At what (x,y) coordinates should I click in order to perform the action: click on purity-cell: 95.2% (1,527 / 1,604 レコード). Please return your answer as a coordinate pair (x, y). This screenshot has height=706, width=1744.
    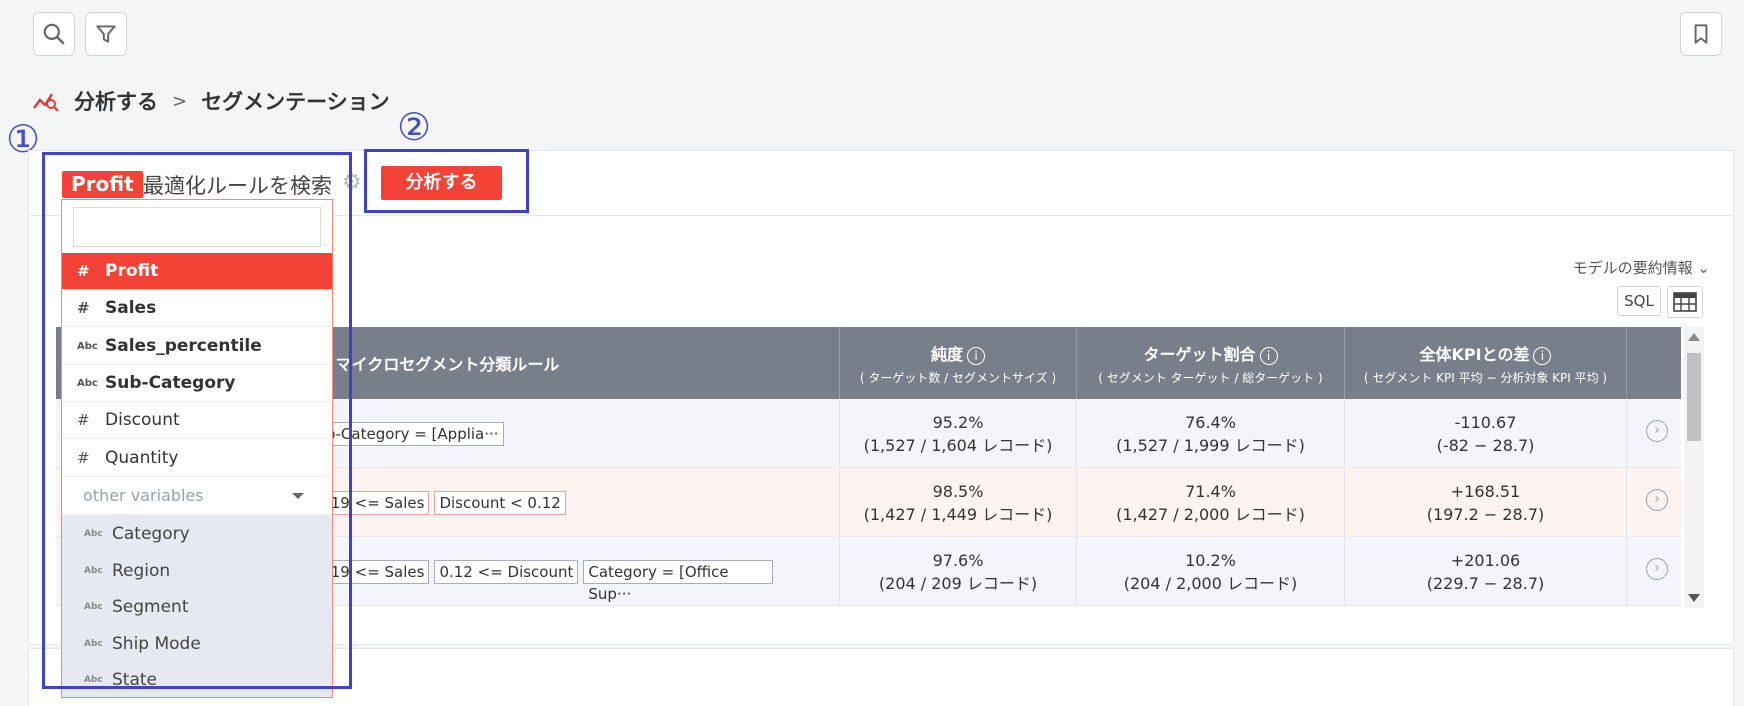
    Looking at the image, I should click on (957, 433).